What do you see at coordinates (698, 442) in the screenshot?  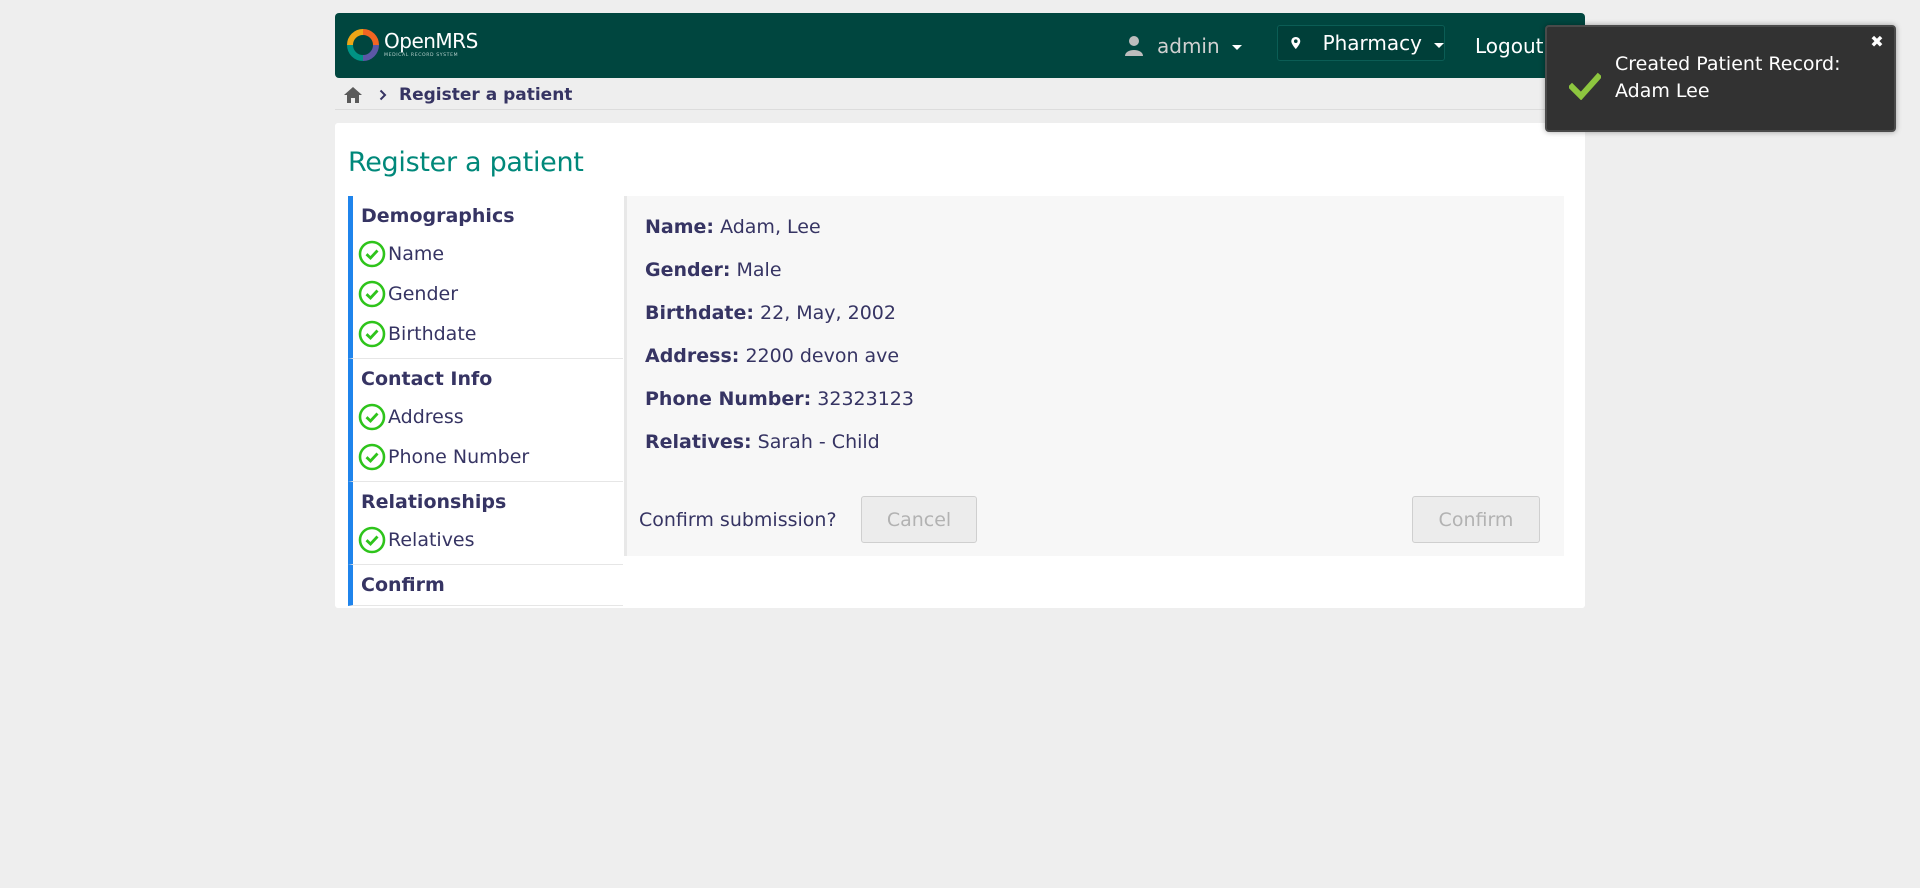 I see `field-label: Relatives:` at bounding box center [698, 442].